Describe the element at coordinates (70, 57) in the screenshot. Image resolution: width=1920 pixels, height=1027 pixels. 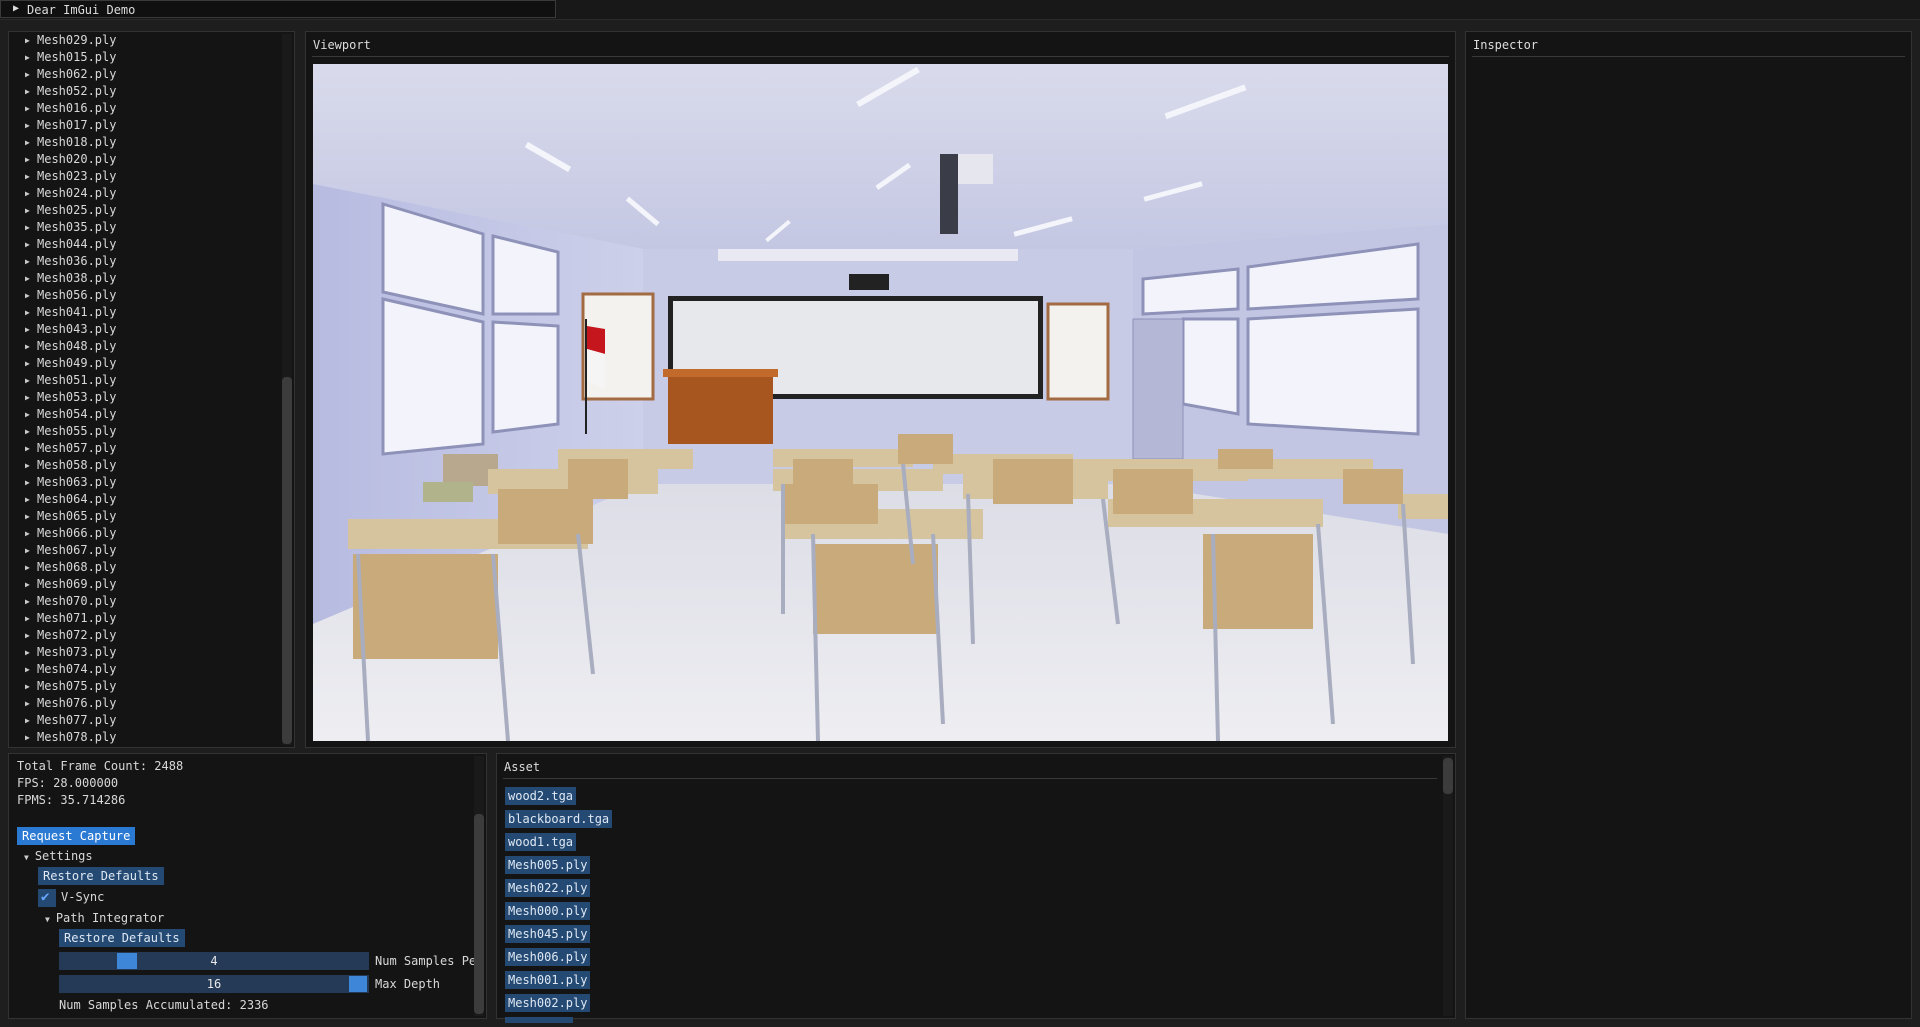
I see `scene-tree-item: ▶ Mesh015.ply` at that location.